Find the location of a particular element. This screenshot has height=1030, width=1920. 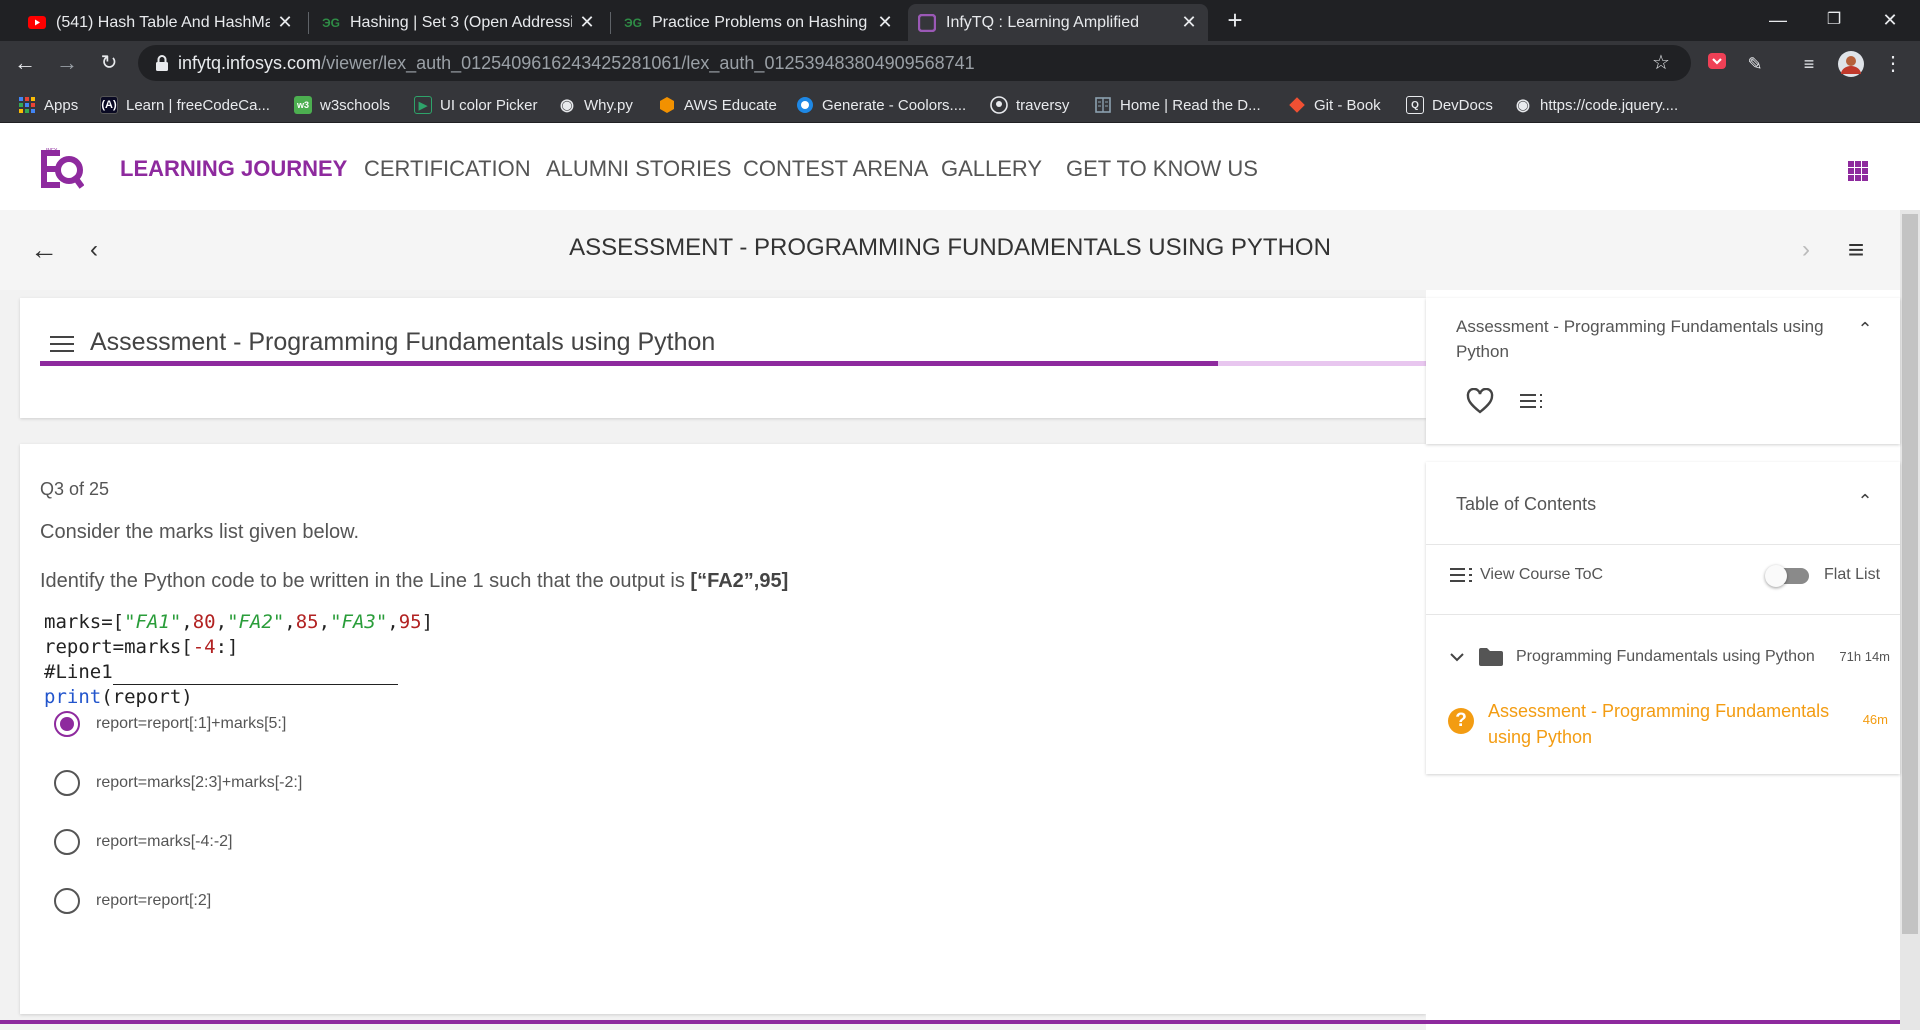

answer-option: report=report[:1]+marks[5:] is located at coordinates (170, 724).